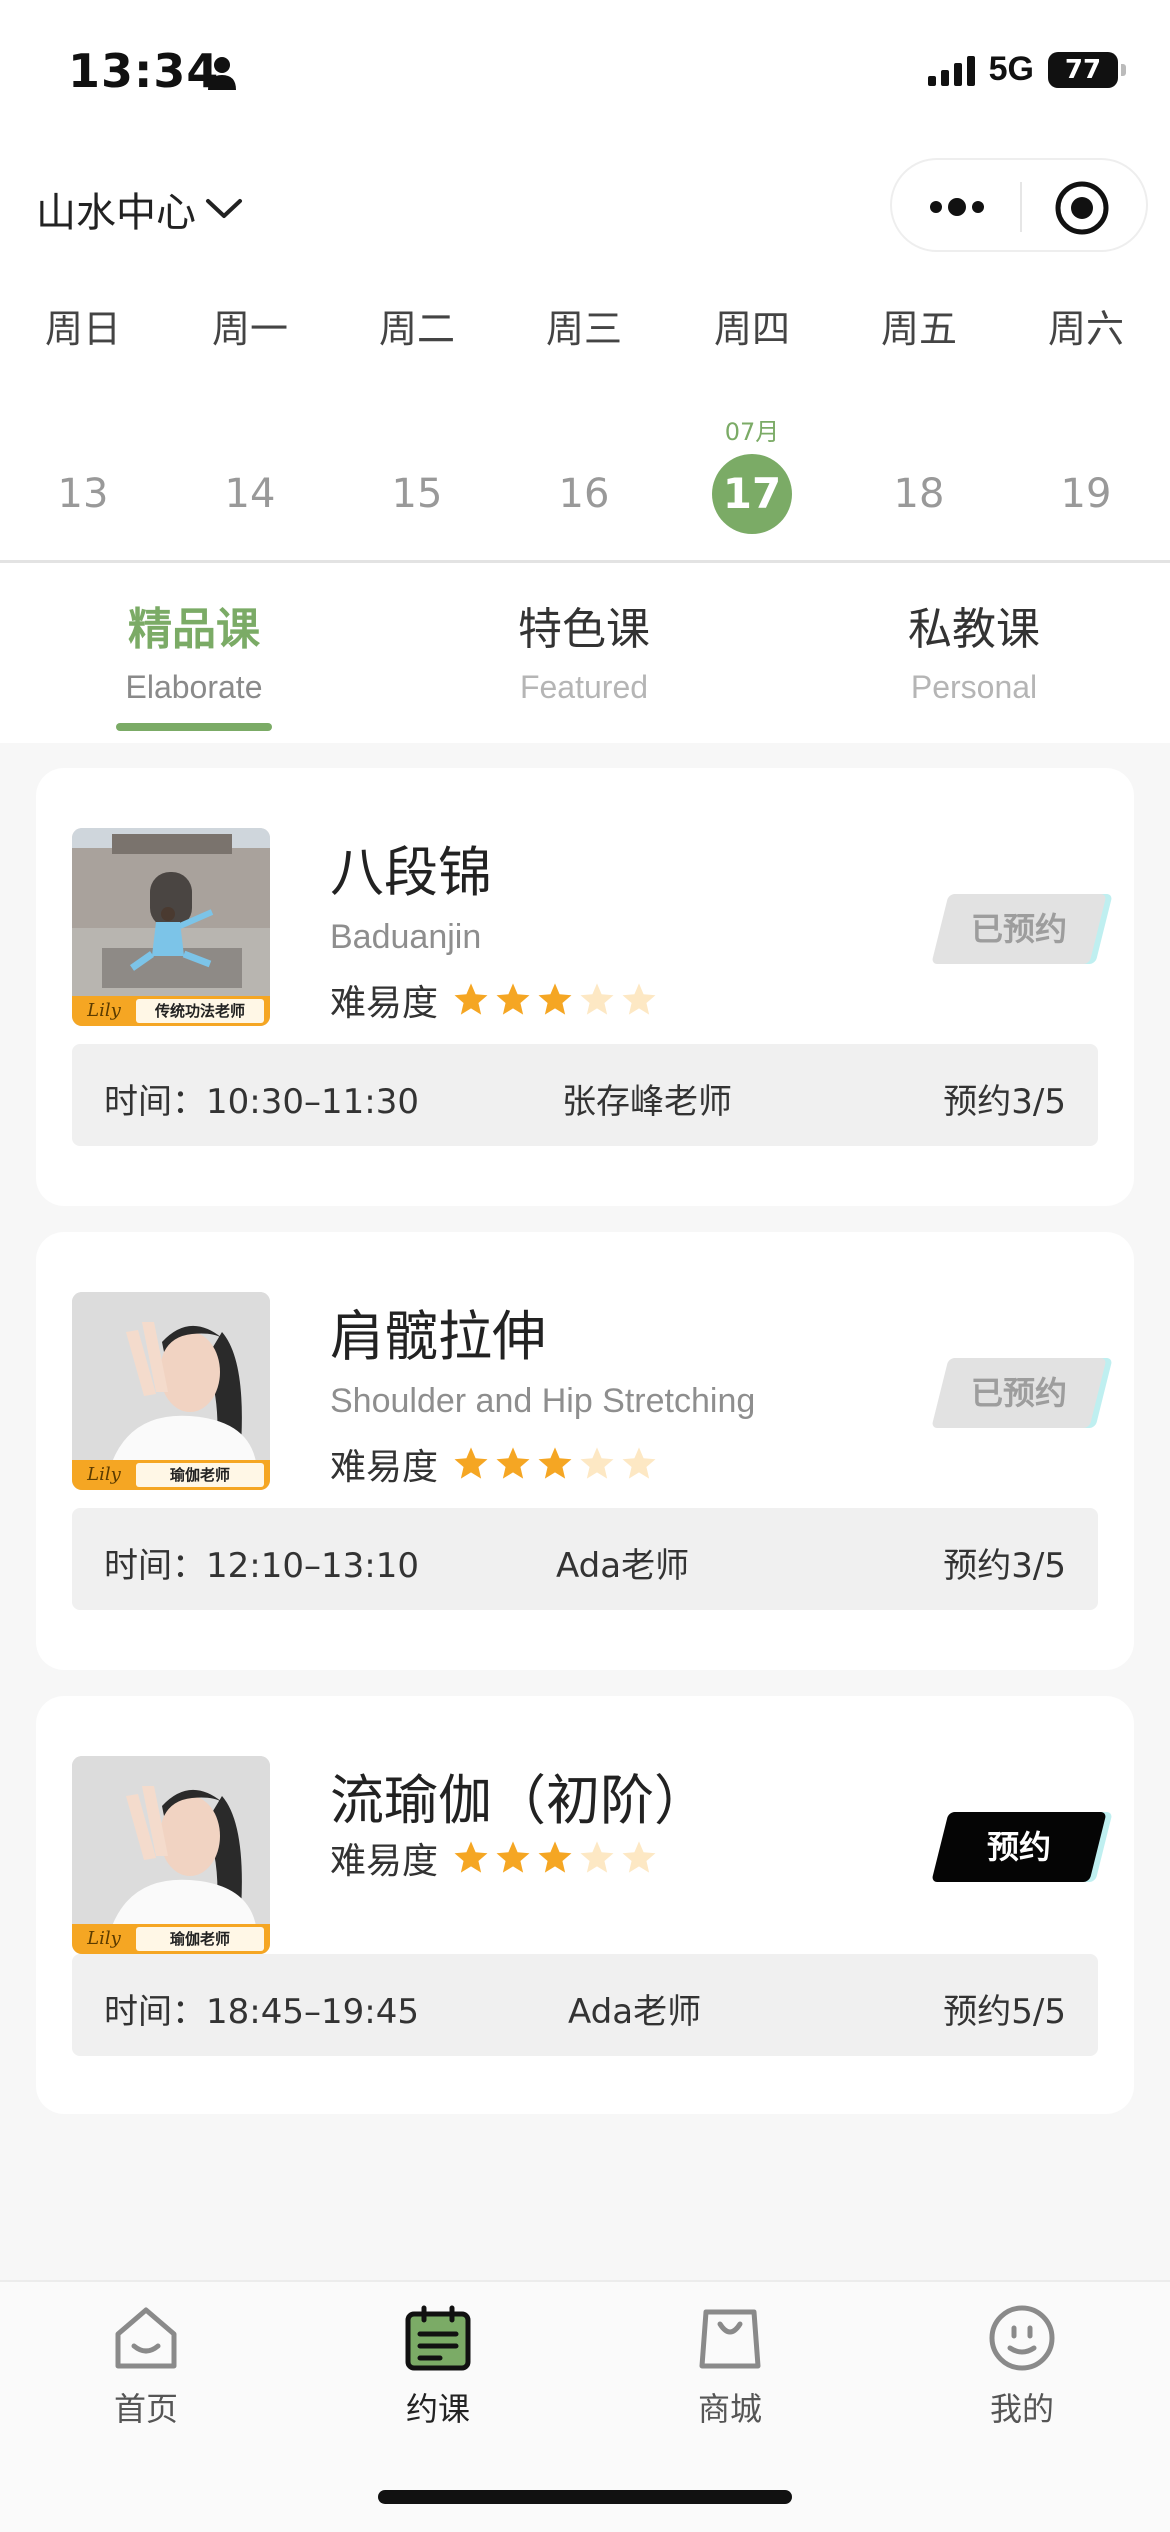  I want to click on course-teacher: 张存峰老师, so click(647, 1102).